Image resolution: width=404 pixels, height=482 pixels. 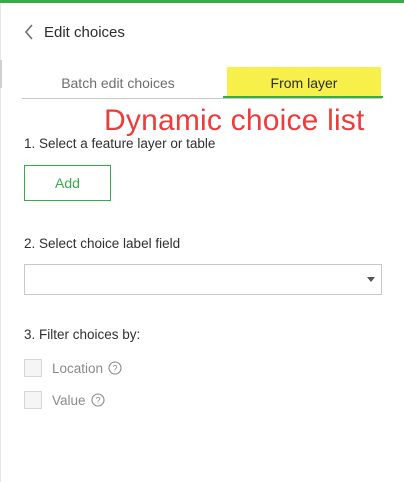 What do you see at coordinates (304, 83) in the screenshot?
I see `tab-from-layer: From layer` at bounding box center [304, 83].